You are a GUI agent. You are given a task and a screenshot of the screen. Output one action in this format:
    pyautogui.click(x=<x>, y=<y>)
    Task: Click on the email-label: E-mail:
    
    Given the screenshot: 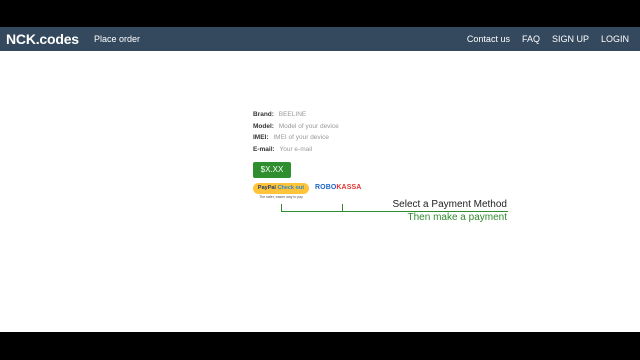 What is the action you would take?
    pyautogui.click(x=264, y=149)
    